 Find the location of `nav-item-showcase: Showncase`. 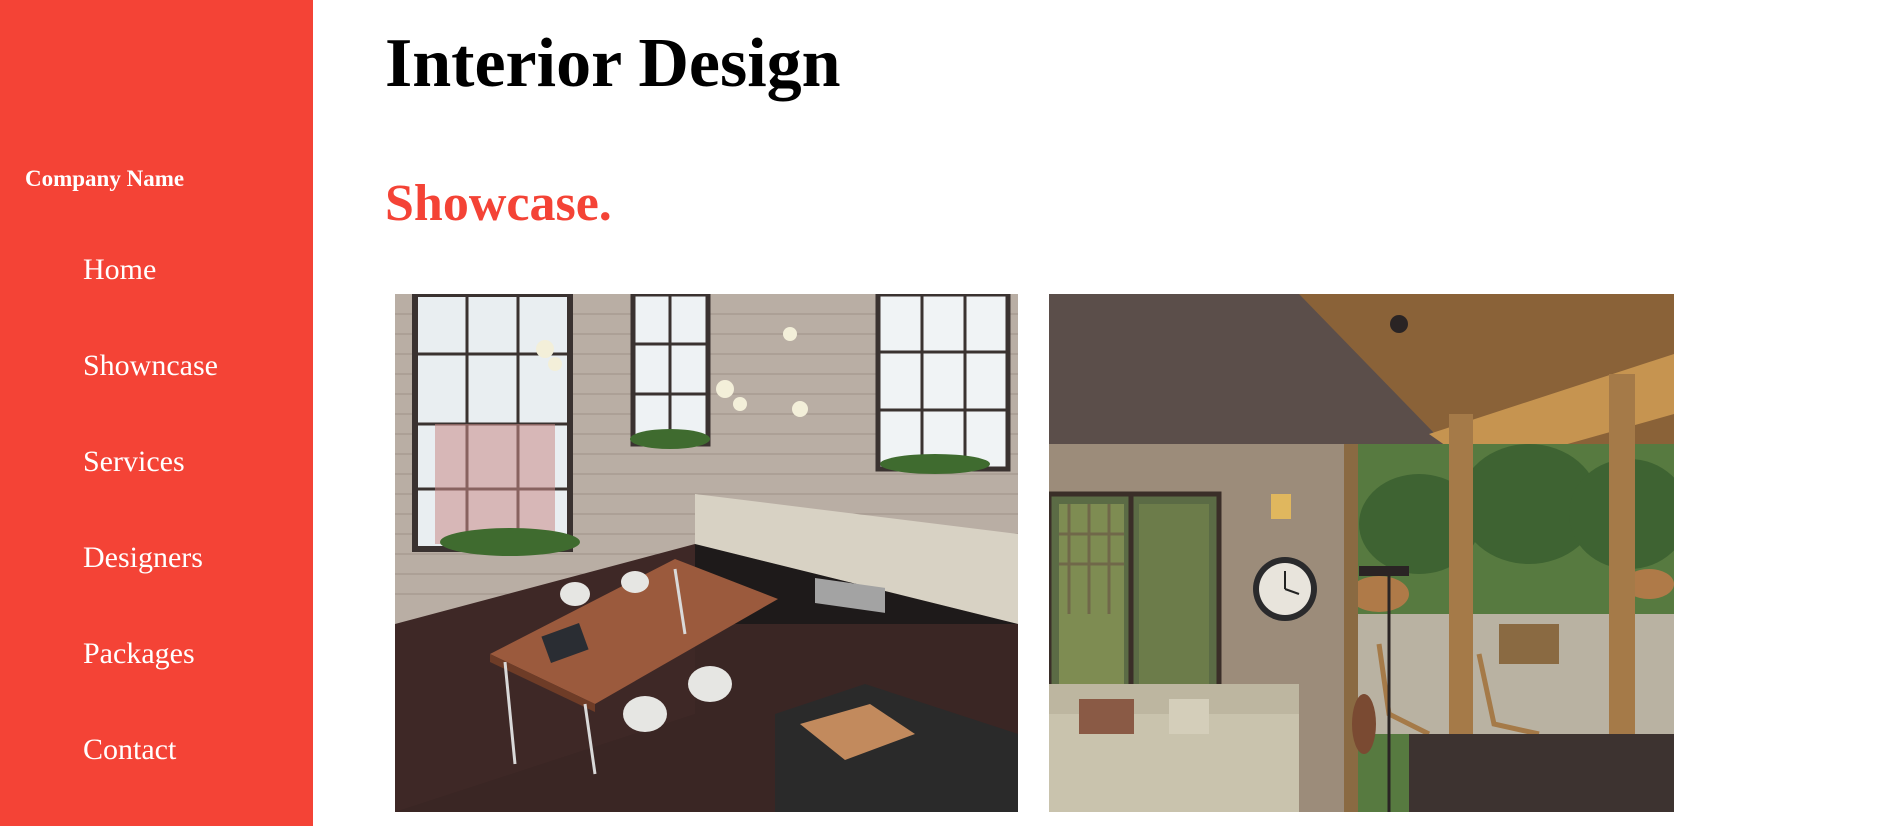

nav-item-showcase: Showncase is located at coordinates (150, 390).